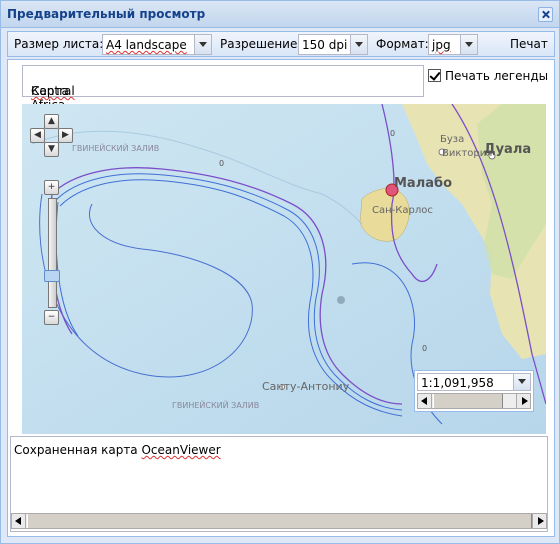 This screenshot has height=544, width=560. I want to click on map-title-input: Карта Central Africa, so click(223, 88).